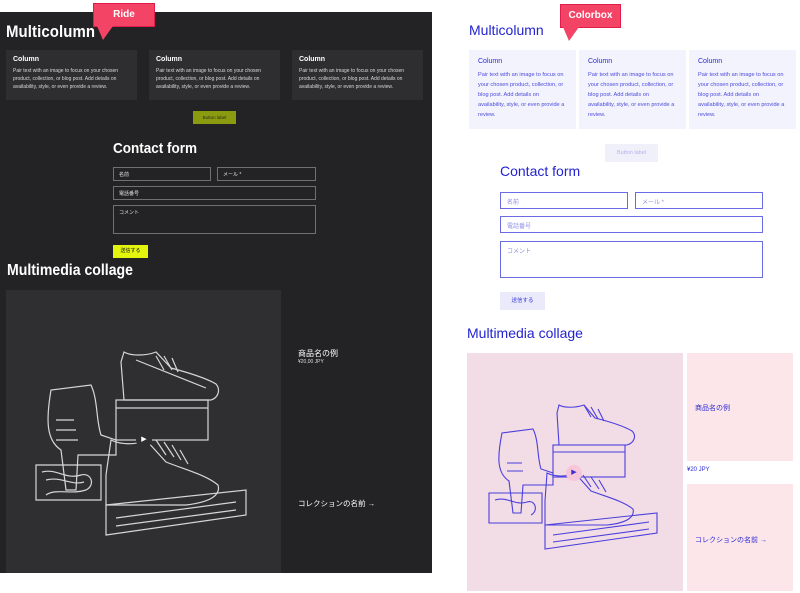 Image resolution: width=800 pixels, height=593 pixels. I want to click on product-price: ¥20,00 JPY, so click(311, 362).